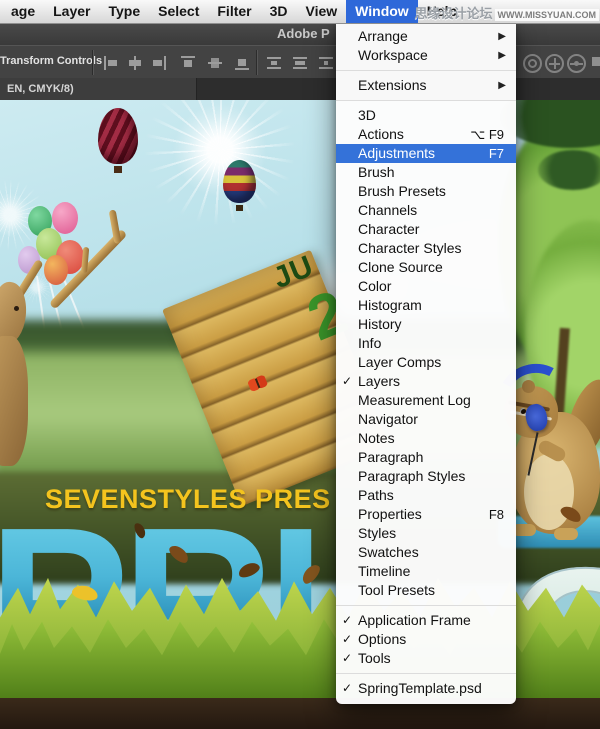  What do you see at coordinates (322, 11) in the screenshot?
I see `menubar-item-view: View` at bounding box center [322, 11].